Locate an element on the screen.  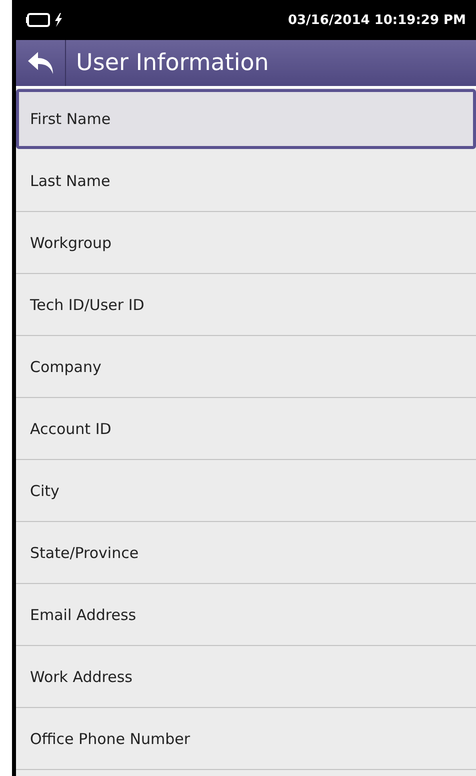
date-time: 03/16/2014 10:19:29 PM is located at coordinates (377, 20).